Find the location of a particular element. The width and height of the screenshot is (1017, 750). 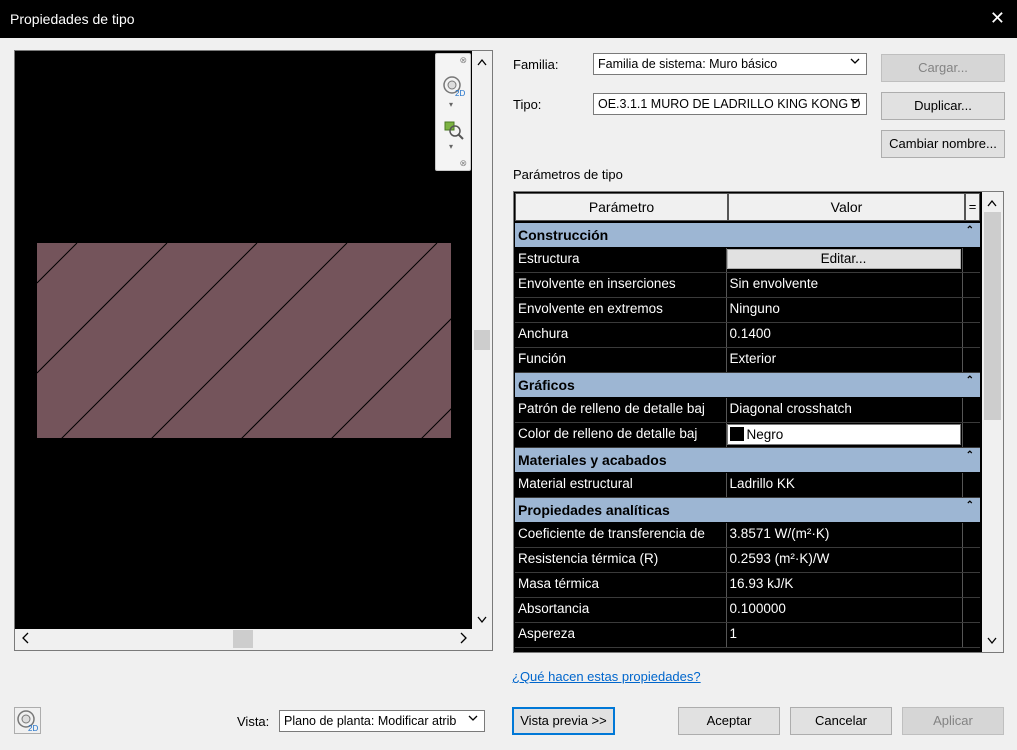

tipo-select: OE.3.1.1 MURO DE LADRILLO KING KONG D is located at coordinates (730, 104).